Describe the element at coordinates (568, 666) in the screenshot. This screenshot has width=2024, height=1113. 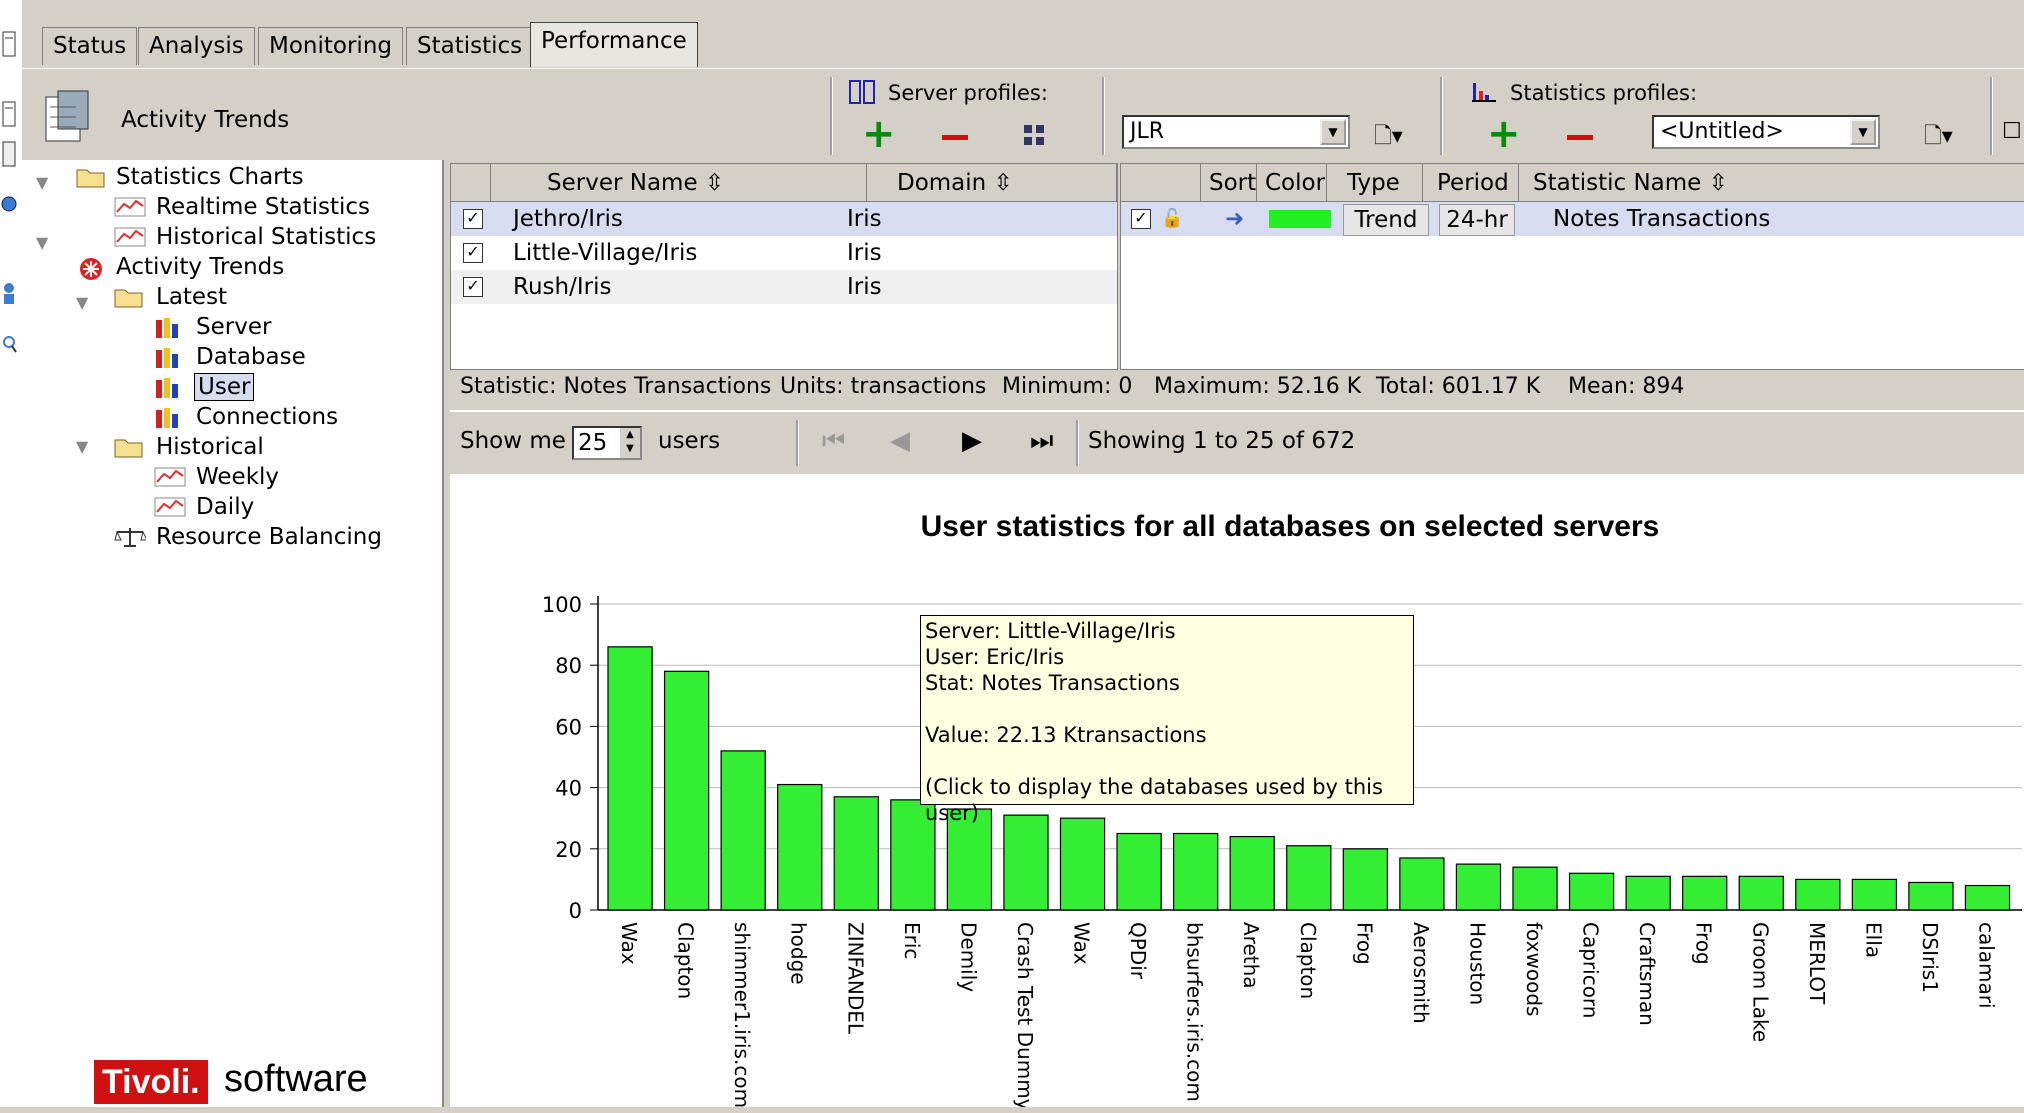
I see `y-tick-label: 80` at that location.